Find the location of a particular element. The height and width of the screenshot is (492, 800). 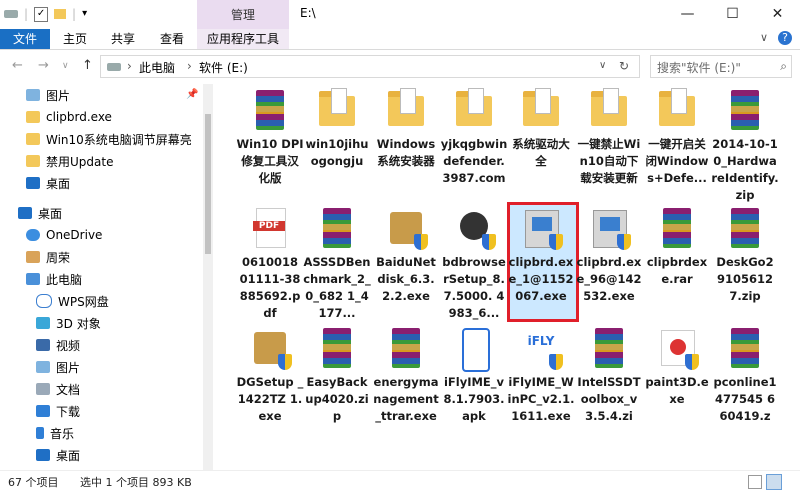

window-controls: — ☐ ✕ is located at coordinates (732, 14).